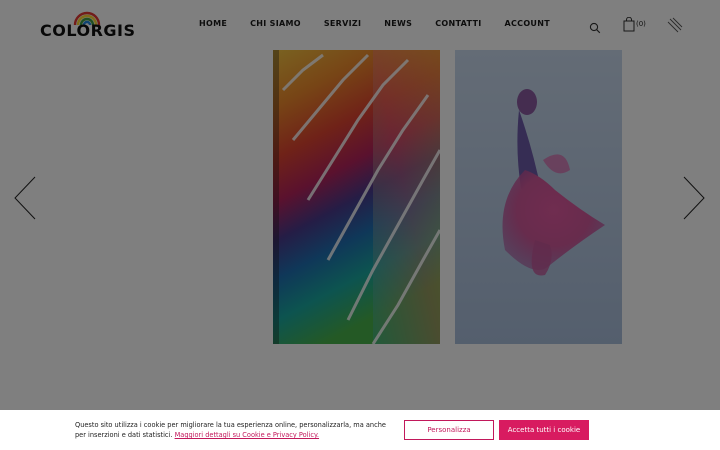  What do you see at coordinates (449, 430) in the screenshot?
I see `customize-button: Personalizza` at bounding box center [449, 430].